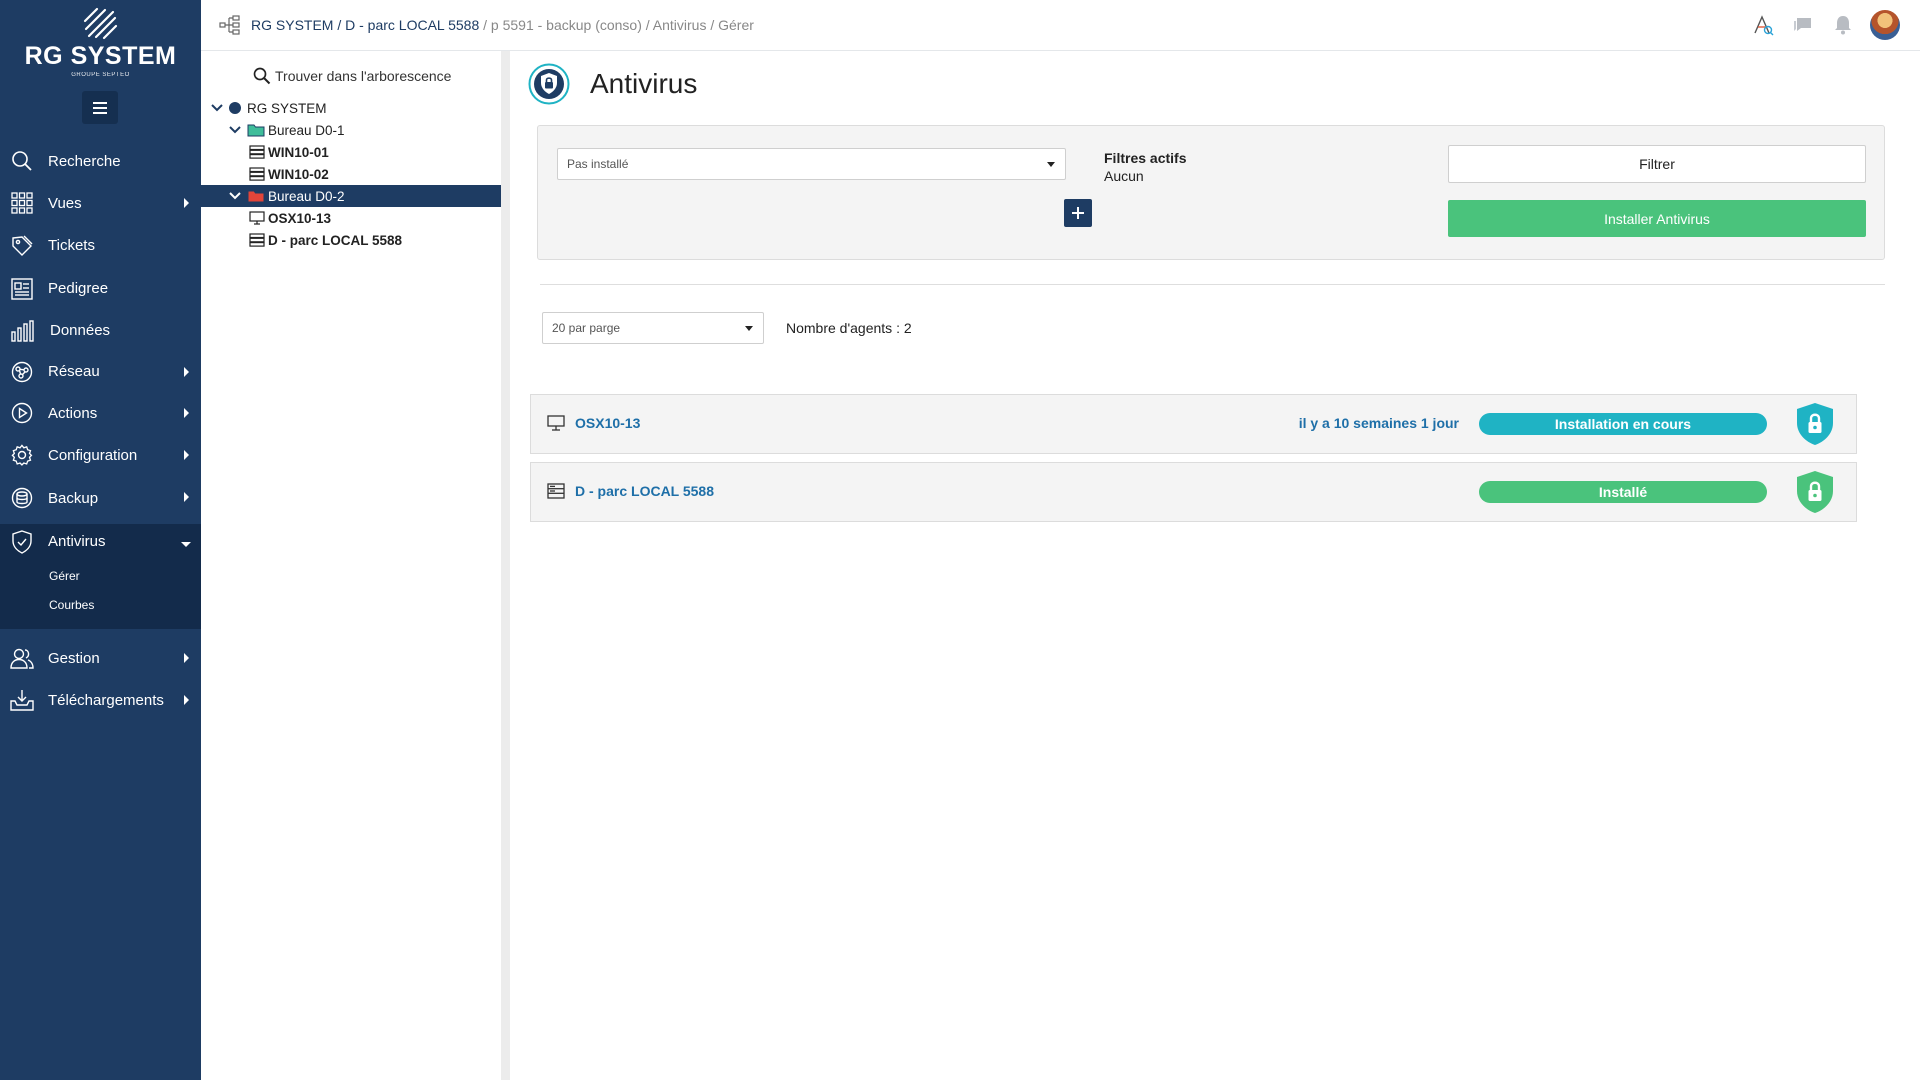 The height and width of the screenshot is (1080, 1920). What do you see at coordinates (1657, 164) in the screenshot?
I see `filter-button: Filtrer` at bounding box center [1657, 164].